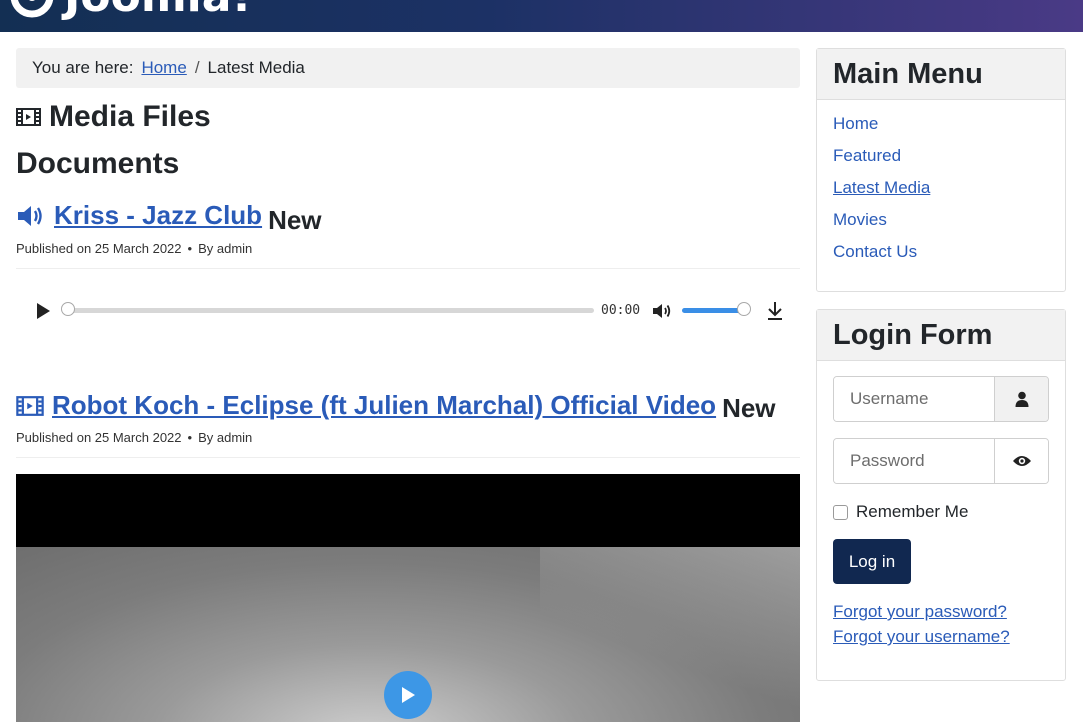 This screenshot has height=722, width=1083. I want to click on password-input, so click(914, 461).